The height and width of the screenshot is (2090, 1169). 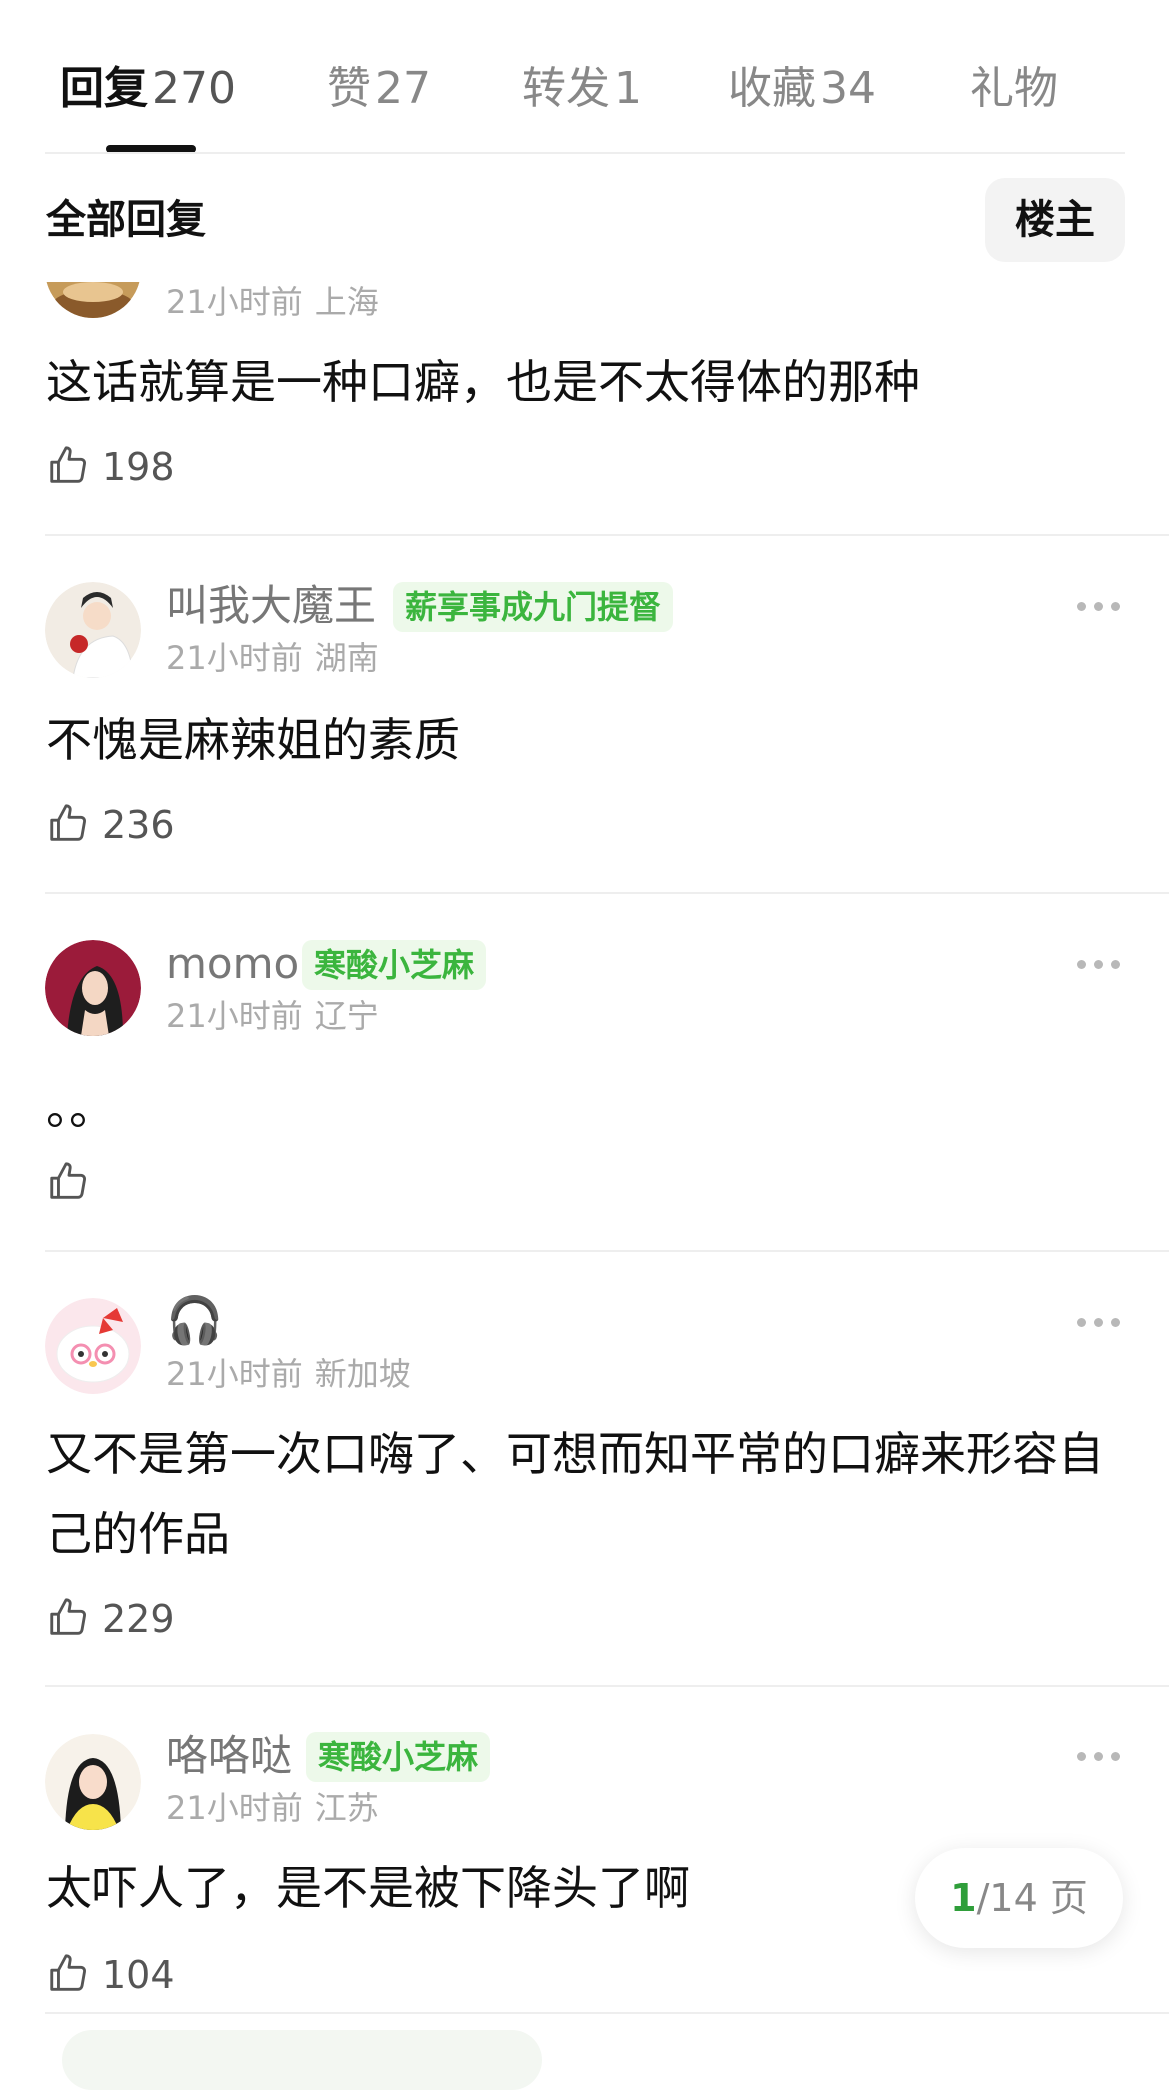 I want to click on comment-content: 又不是第一次口嗨了、可想而知平常的口癖来形容自己的作品, so click(x=575, y=1494).